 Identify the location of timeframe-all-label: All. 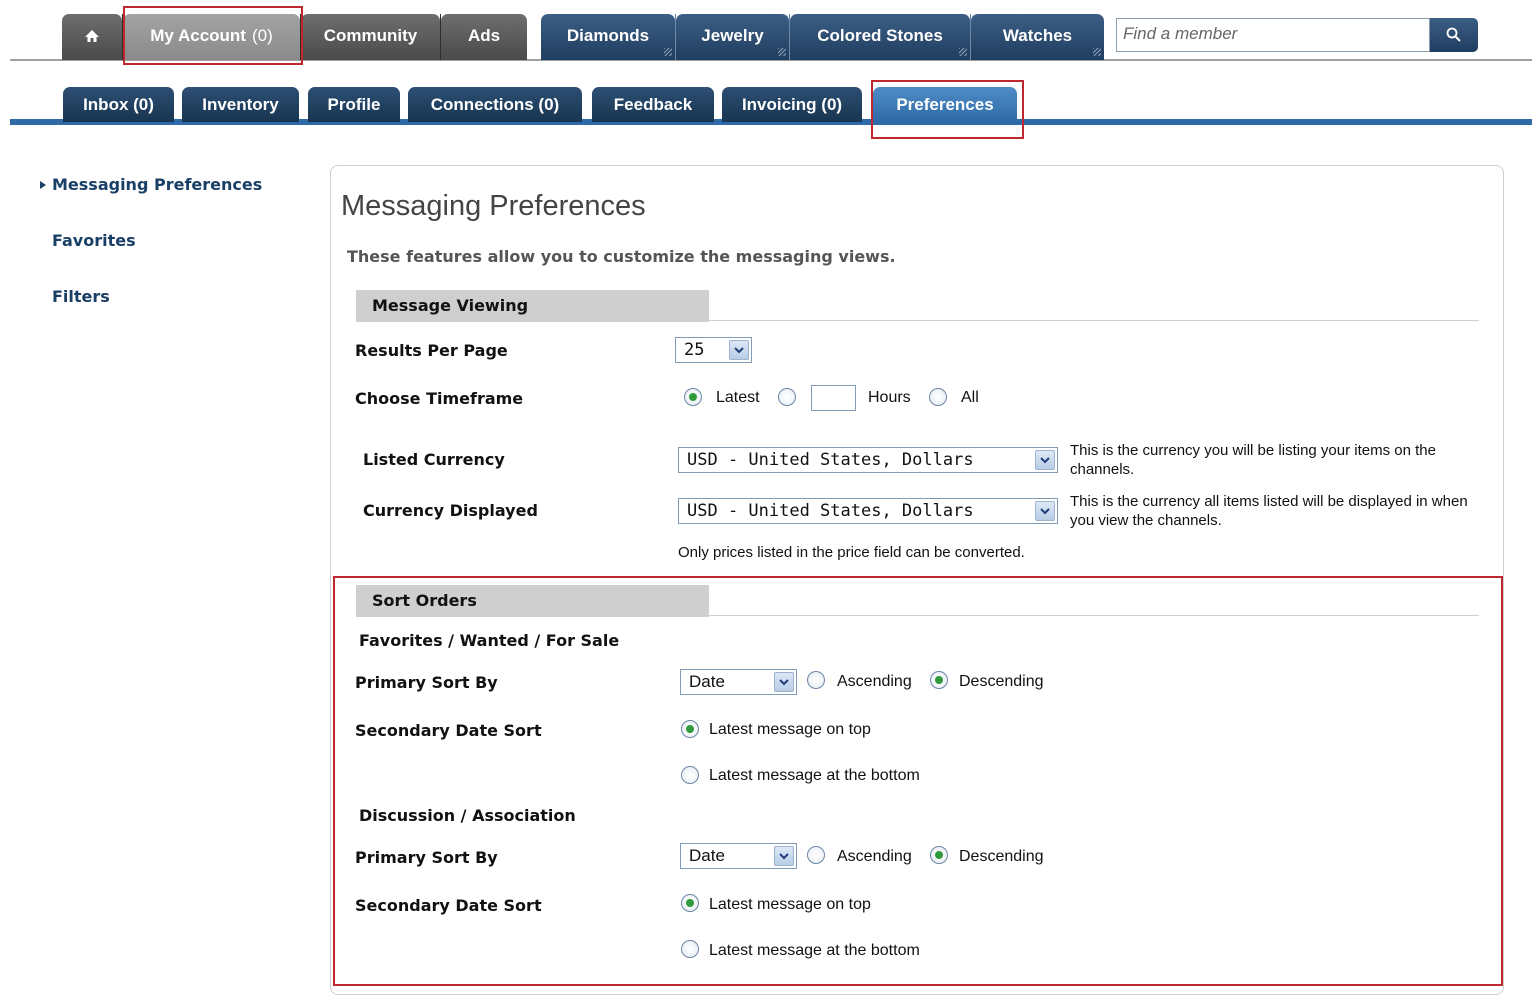
(970, 397).